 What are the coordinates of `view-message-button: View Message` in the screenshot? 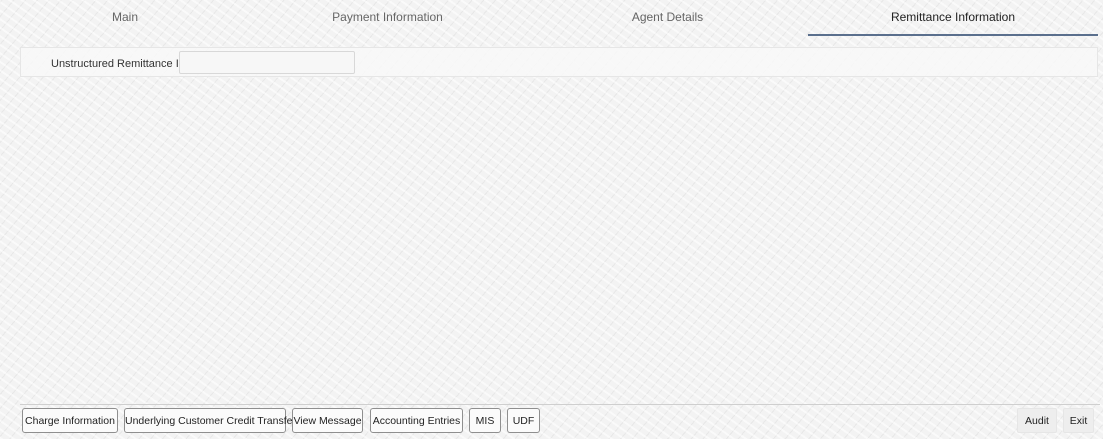 It's located at (327, 420).